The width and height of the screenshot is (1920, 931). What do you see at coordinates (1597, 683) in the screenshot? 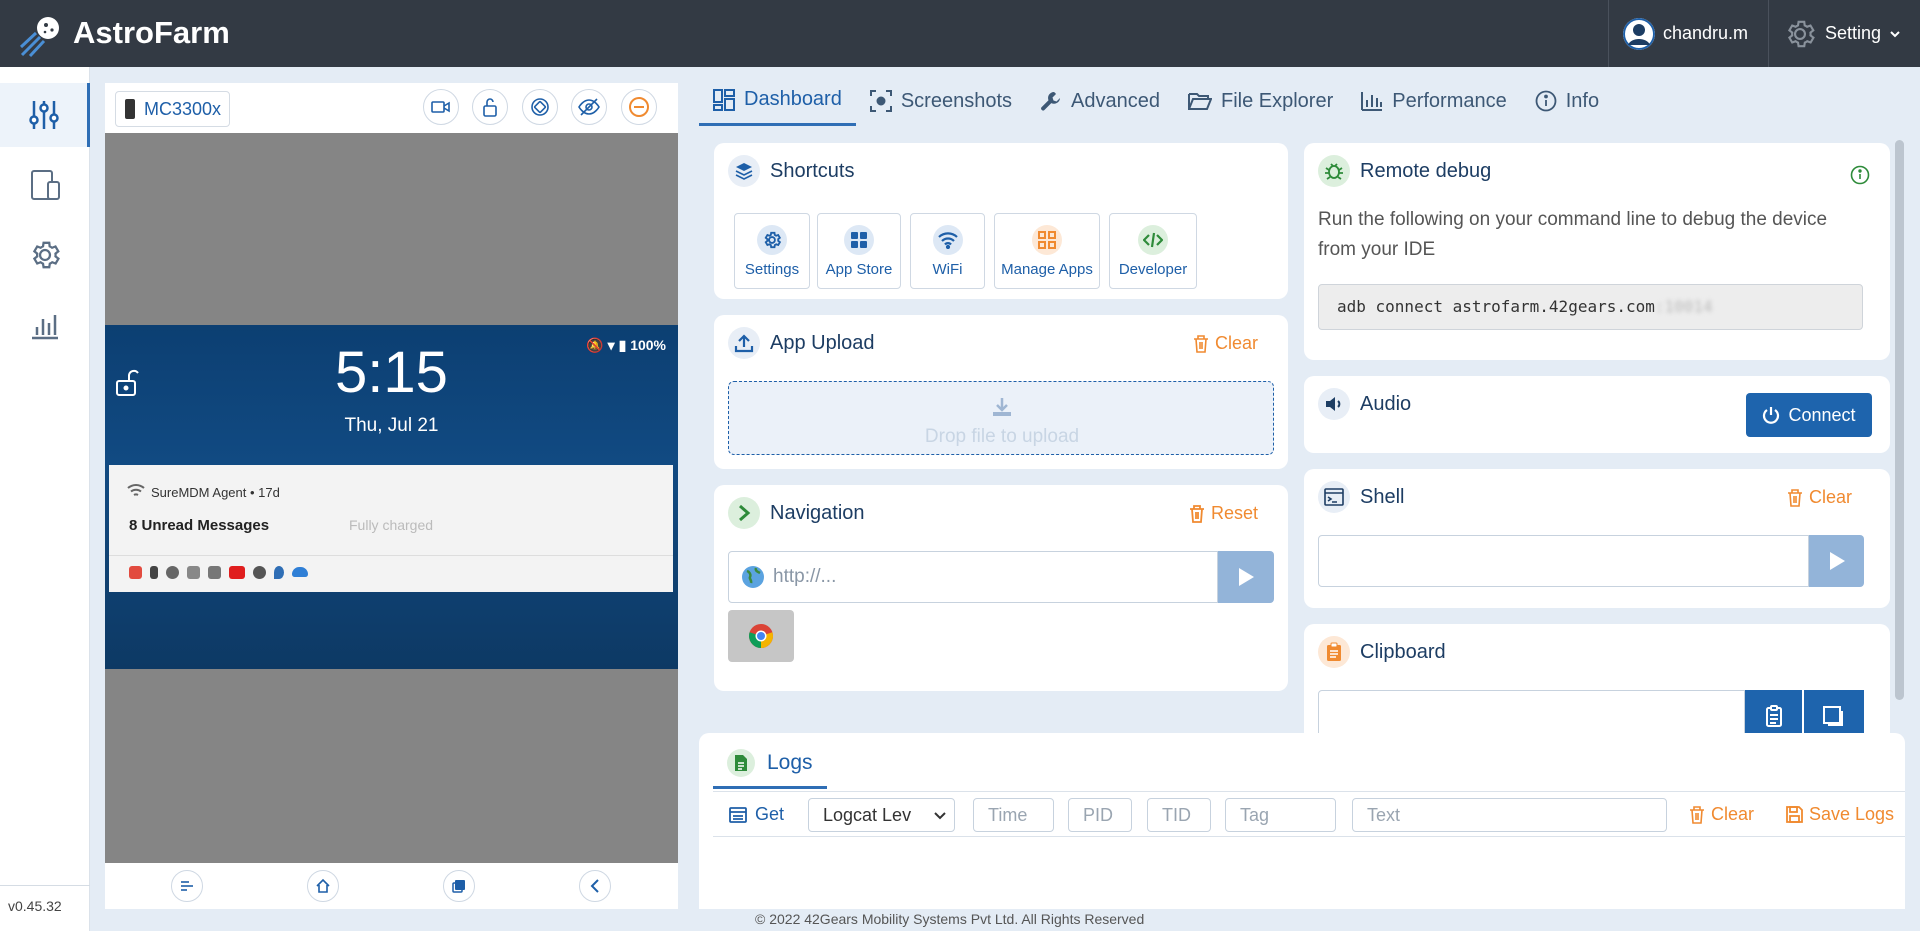
I see `clipboard-card: Clipboard` at bounding box center [1597, 683].